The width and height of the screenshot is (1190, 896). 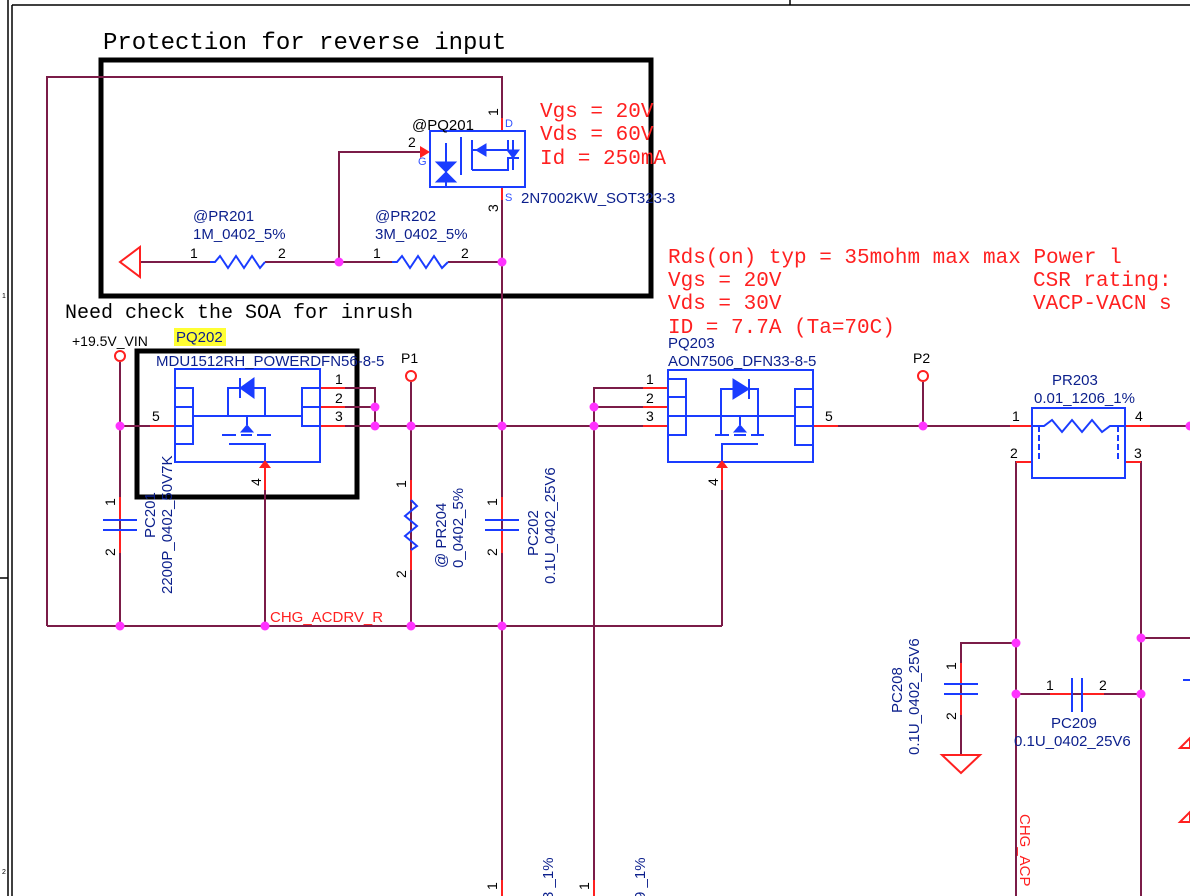 What do you see at coordinates (411, 376) in the screenshot?
I see `p1-test-point-icon` at bounding box center [411, 376].